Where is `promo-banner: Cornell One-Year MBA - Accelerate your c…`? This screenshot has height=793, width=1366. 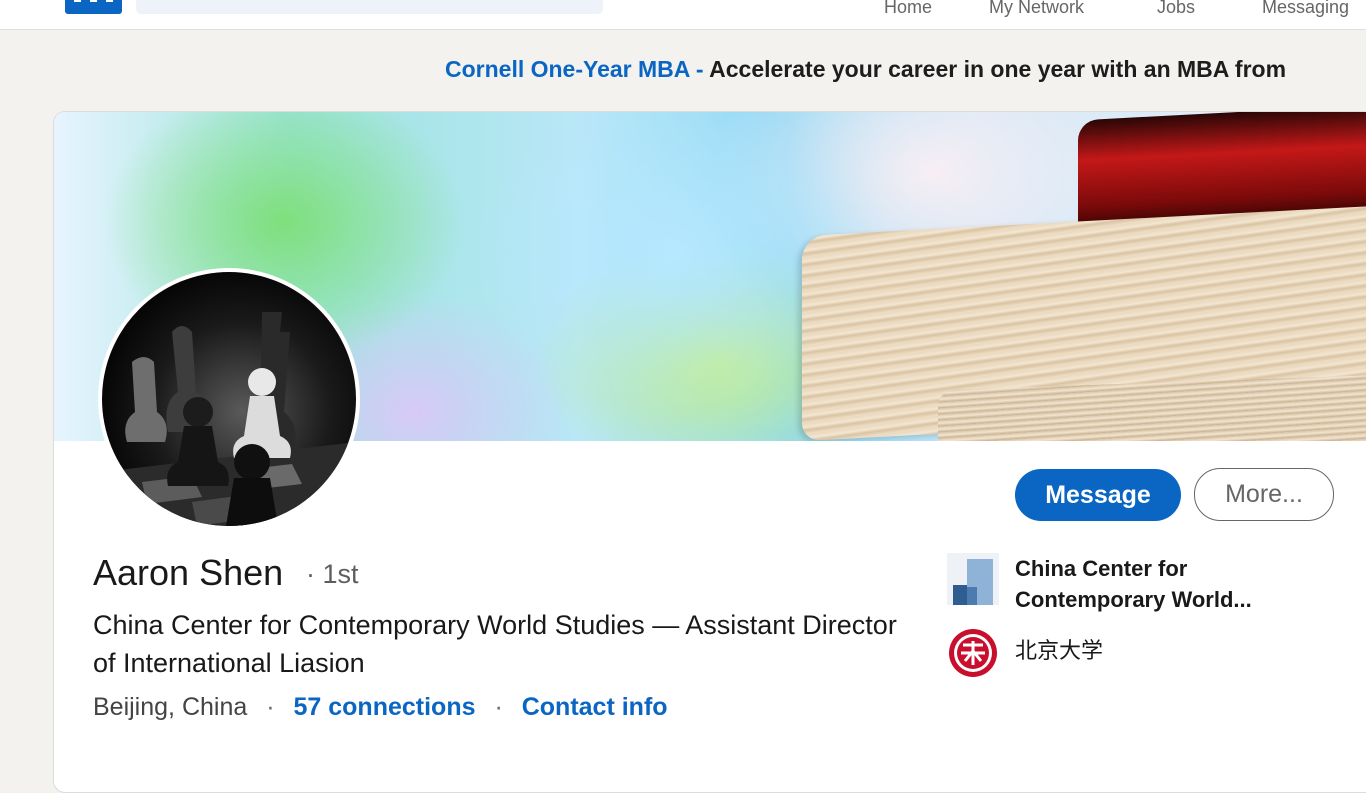
promo-banner: Cornell One-Year MBA - Accelerate your c… is located at coordinates (865, 69).